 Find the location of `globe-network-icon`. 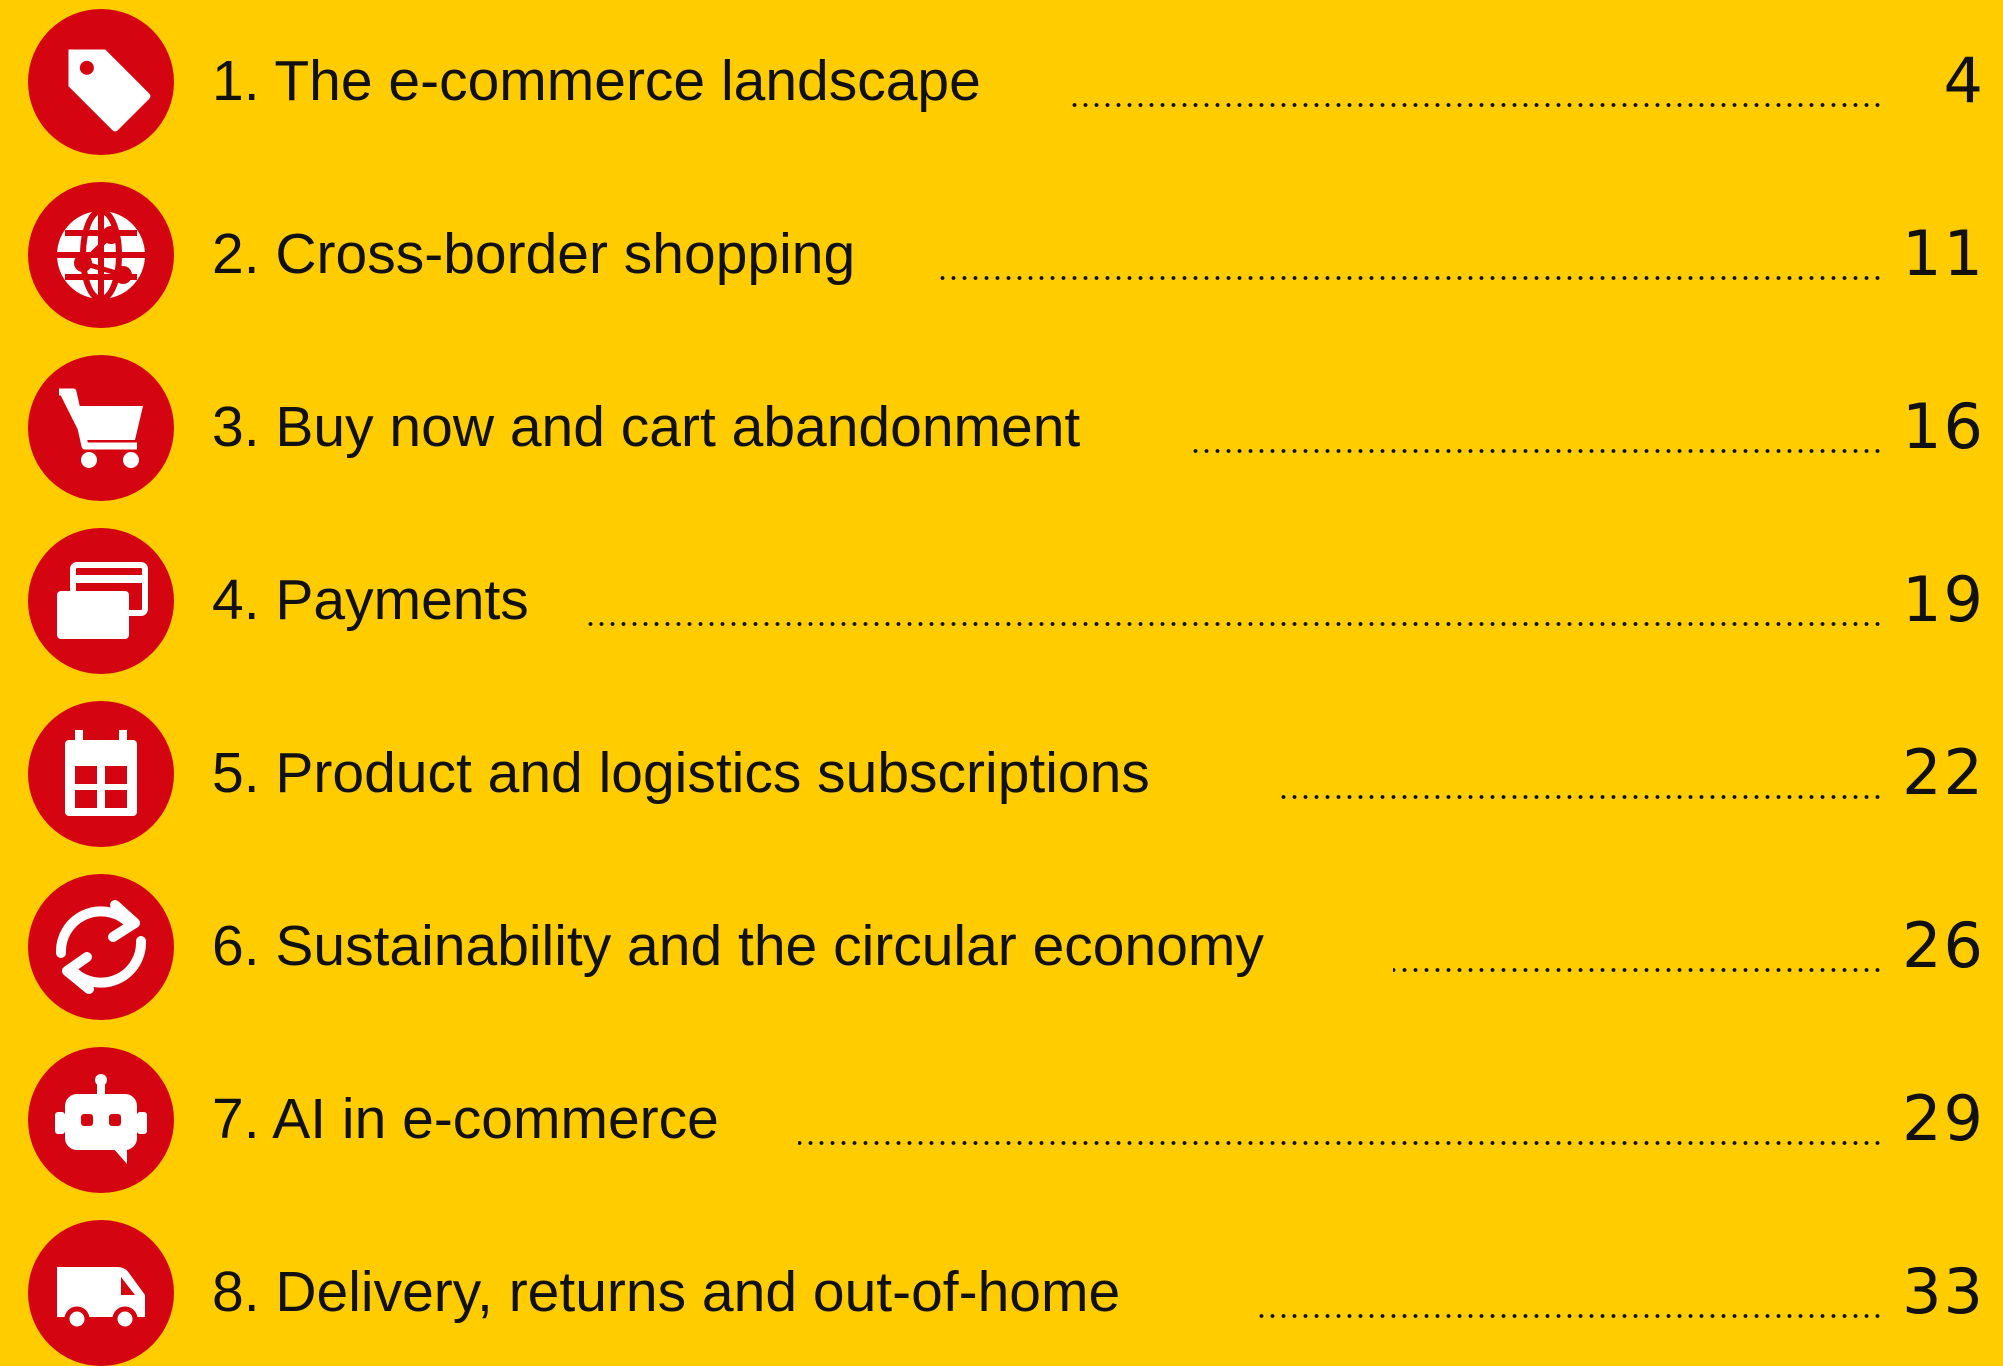

globe-network-icon is located at coordinates (101, 255).